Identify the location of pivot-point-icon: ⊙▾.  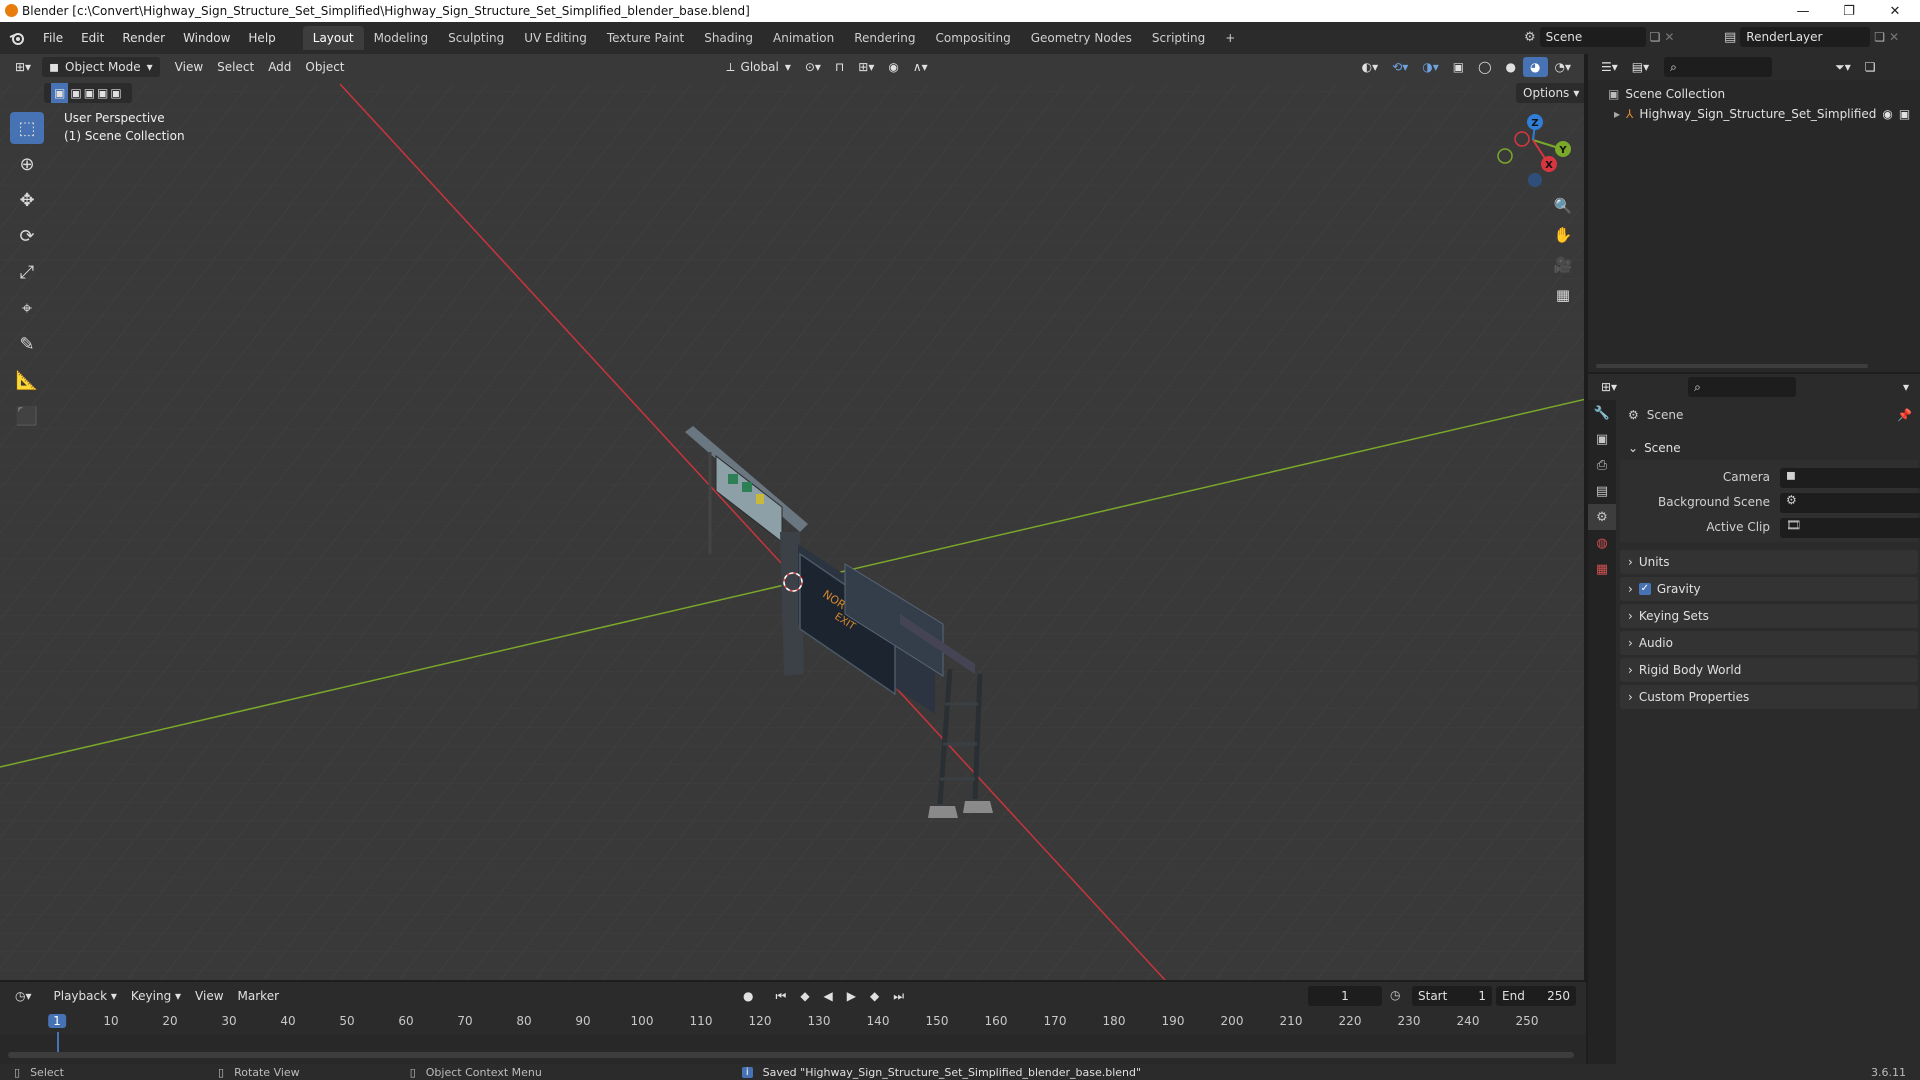
(813, 67).